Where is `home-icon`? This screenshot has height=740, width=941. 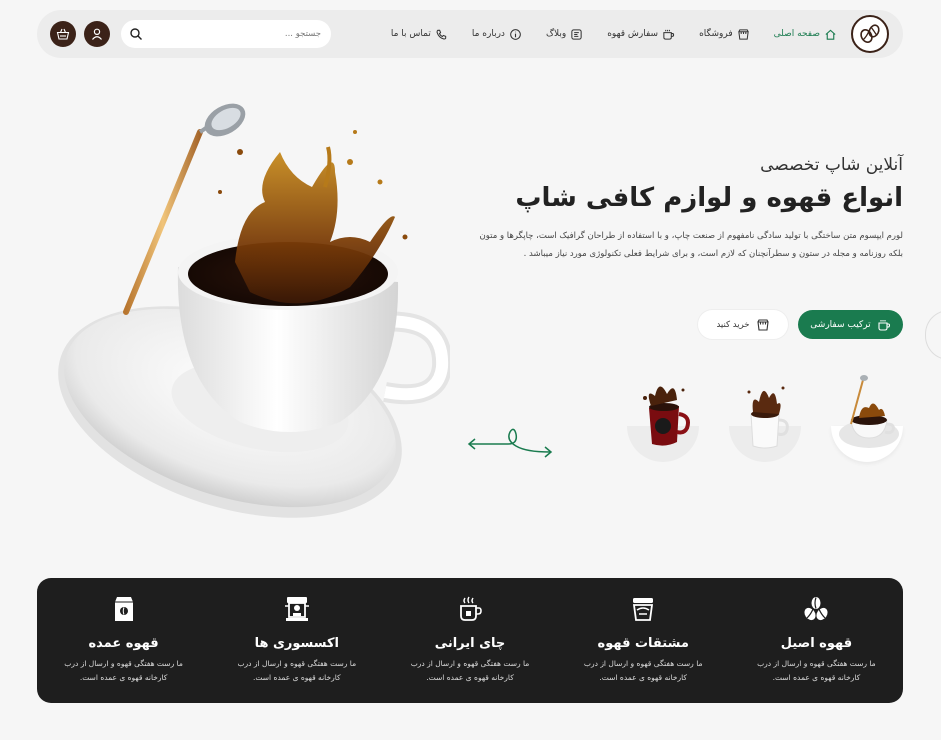
home-icon is located at coordinates (830, 34).